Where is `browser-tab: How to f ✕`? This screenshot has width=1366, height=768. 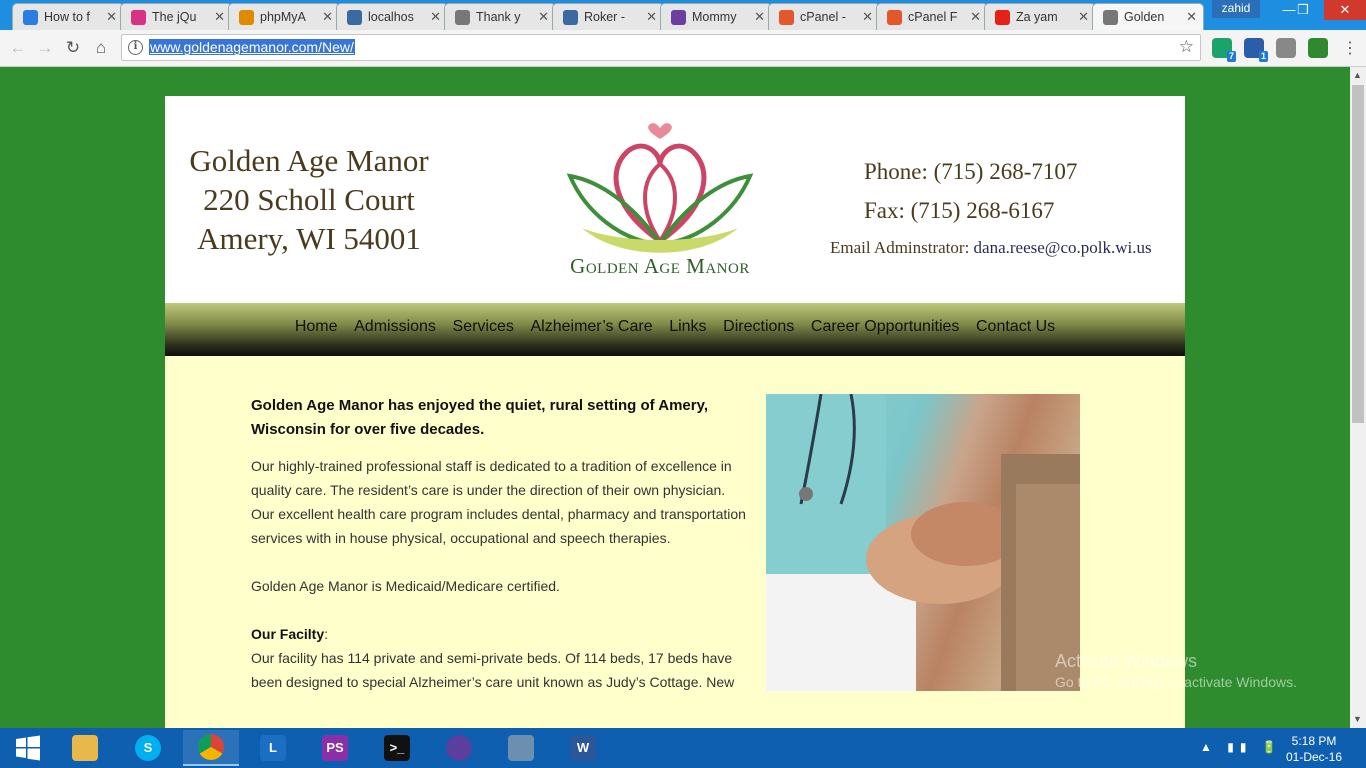 browser-tab: How to f ✕ is located at coordinates (68, 16).